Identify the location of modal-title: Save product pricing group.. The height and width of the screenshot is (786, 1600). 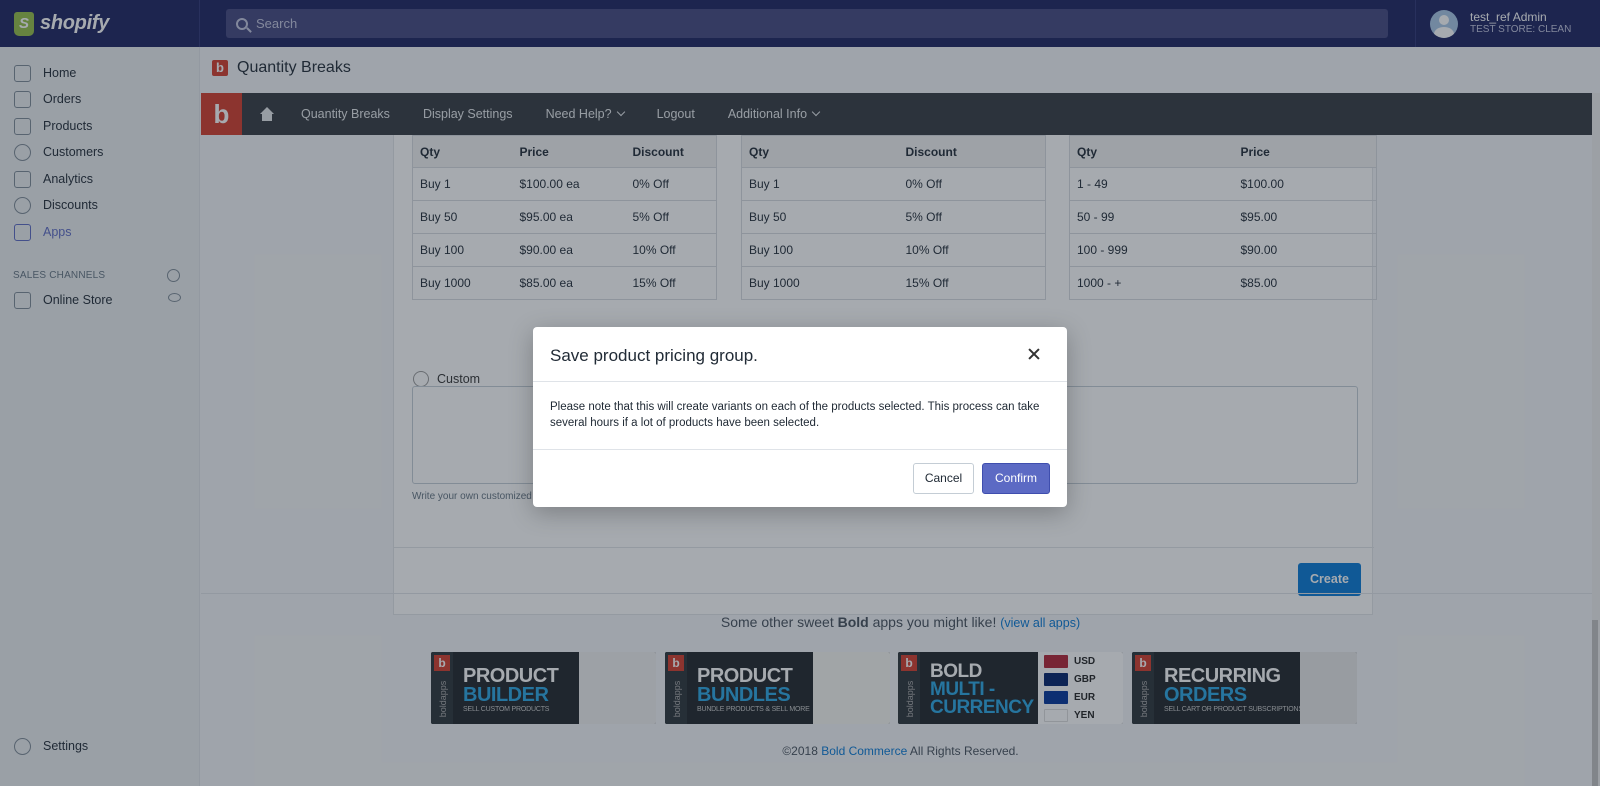
(654, 355).